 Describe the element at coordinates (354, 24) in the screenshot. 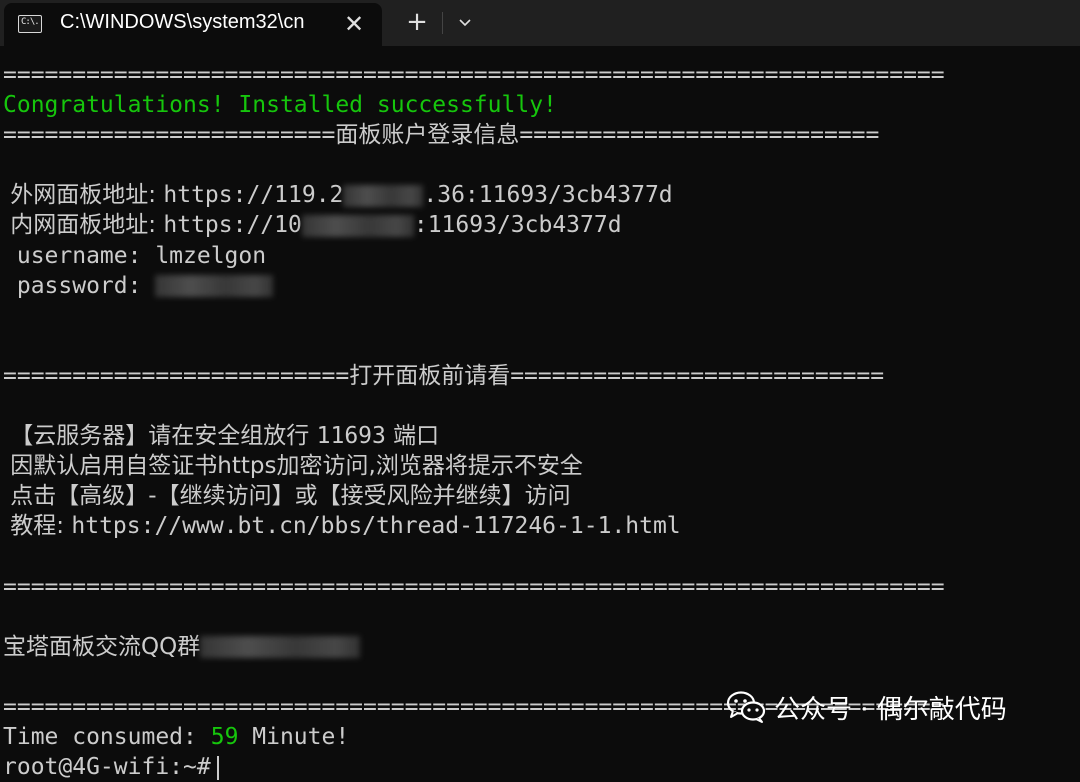

I see `close-tab-icon: ✕` at that location.